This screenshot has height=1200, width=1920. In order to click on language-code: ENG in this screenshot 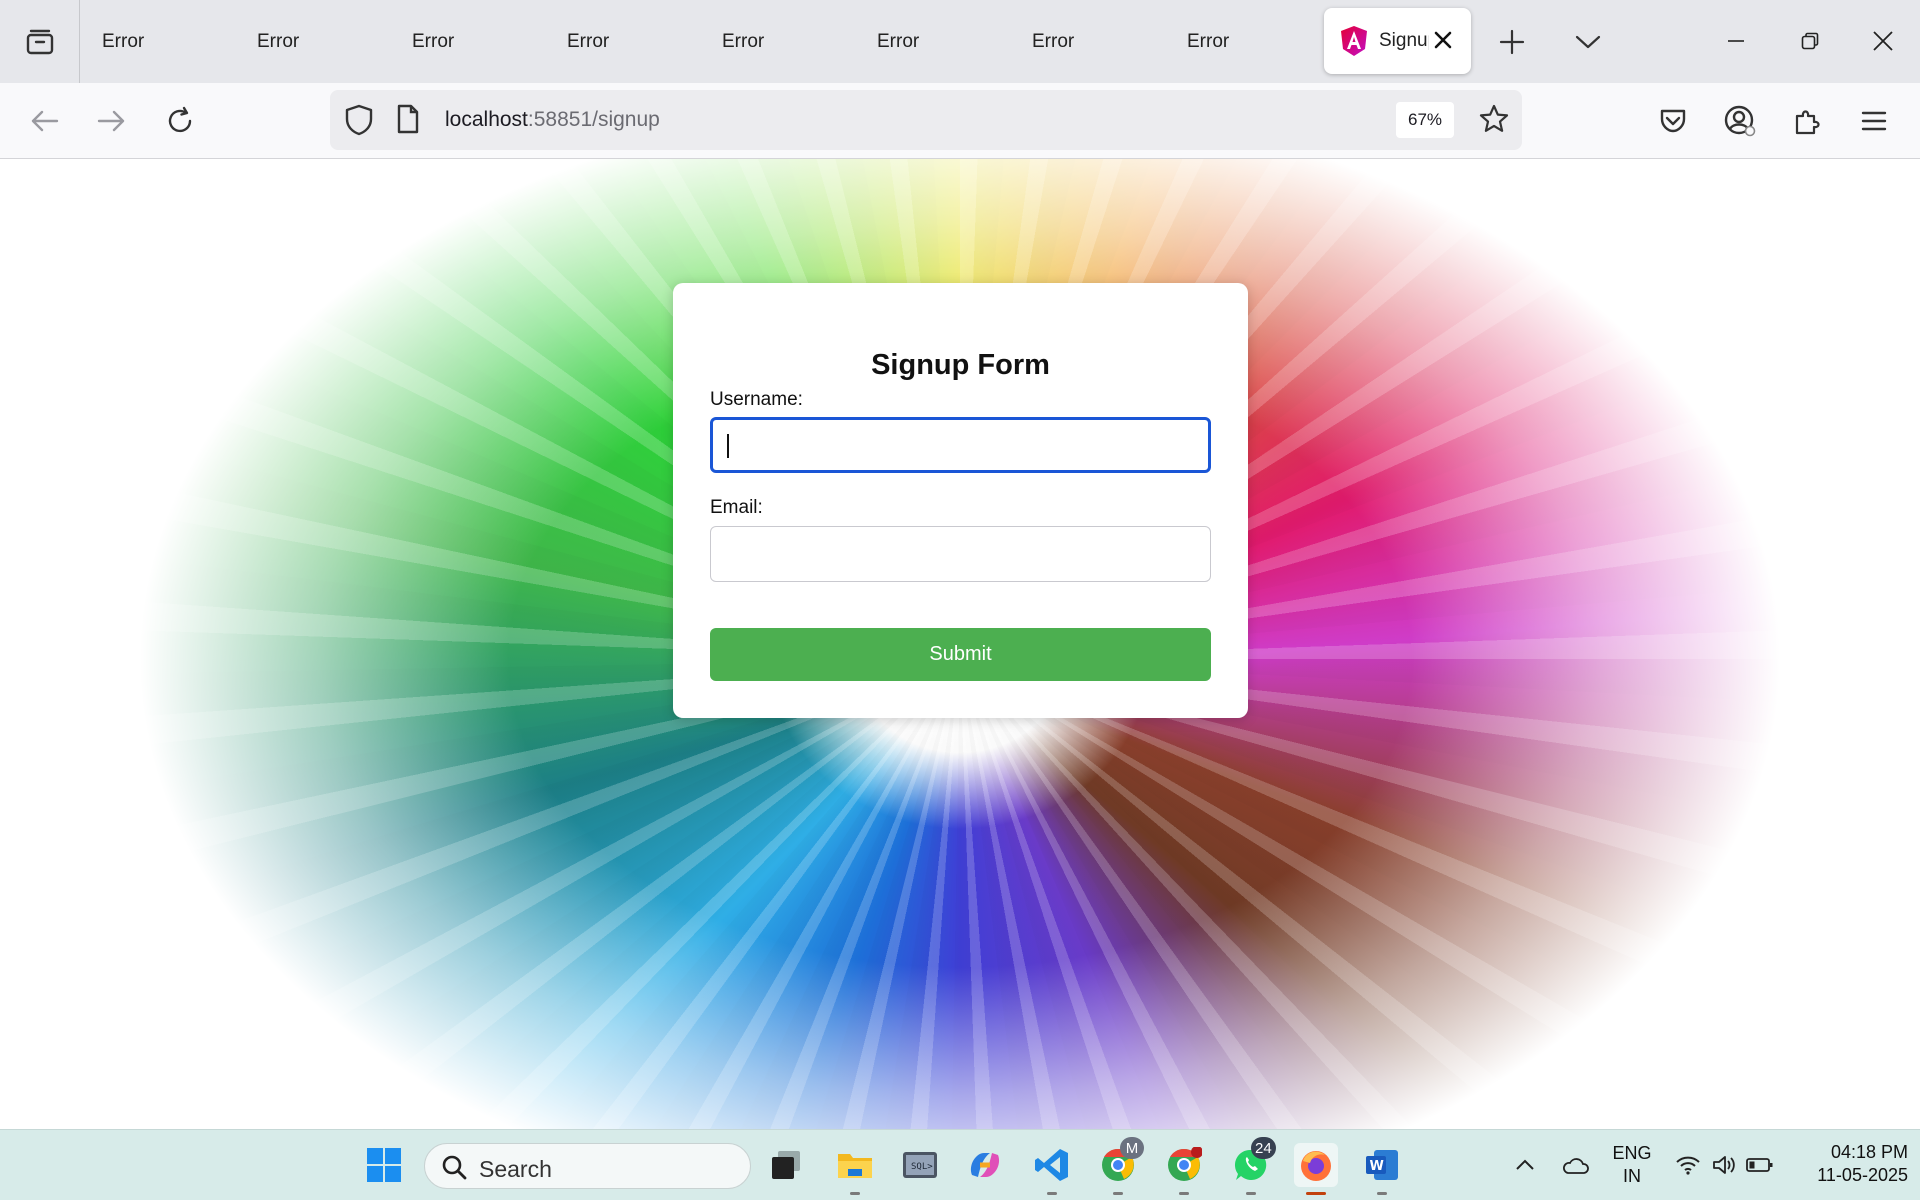, I will do `click(1632, 1153)`.